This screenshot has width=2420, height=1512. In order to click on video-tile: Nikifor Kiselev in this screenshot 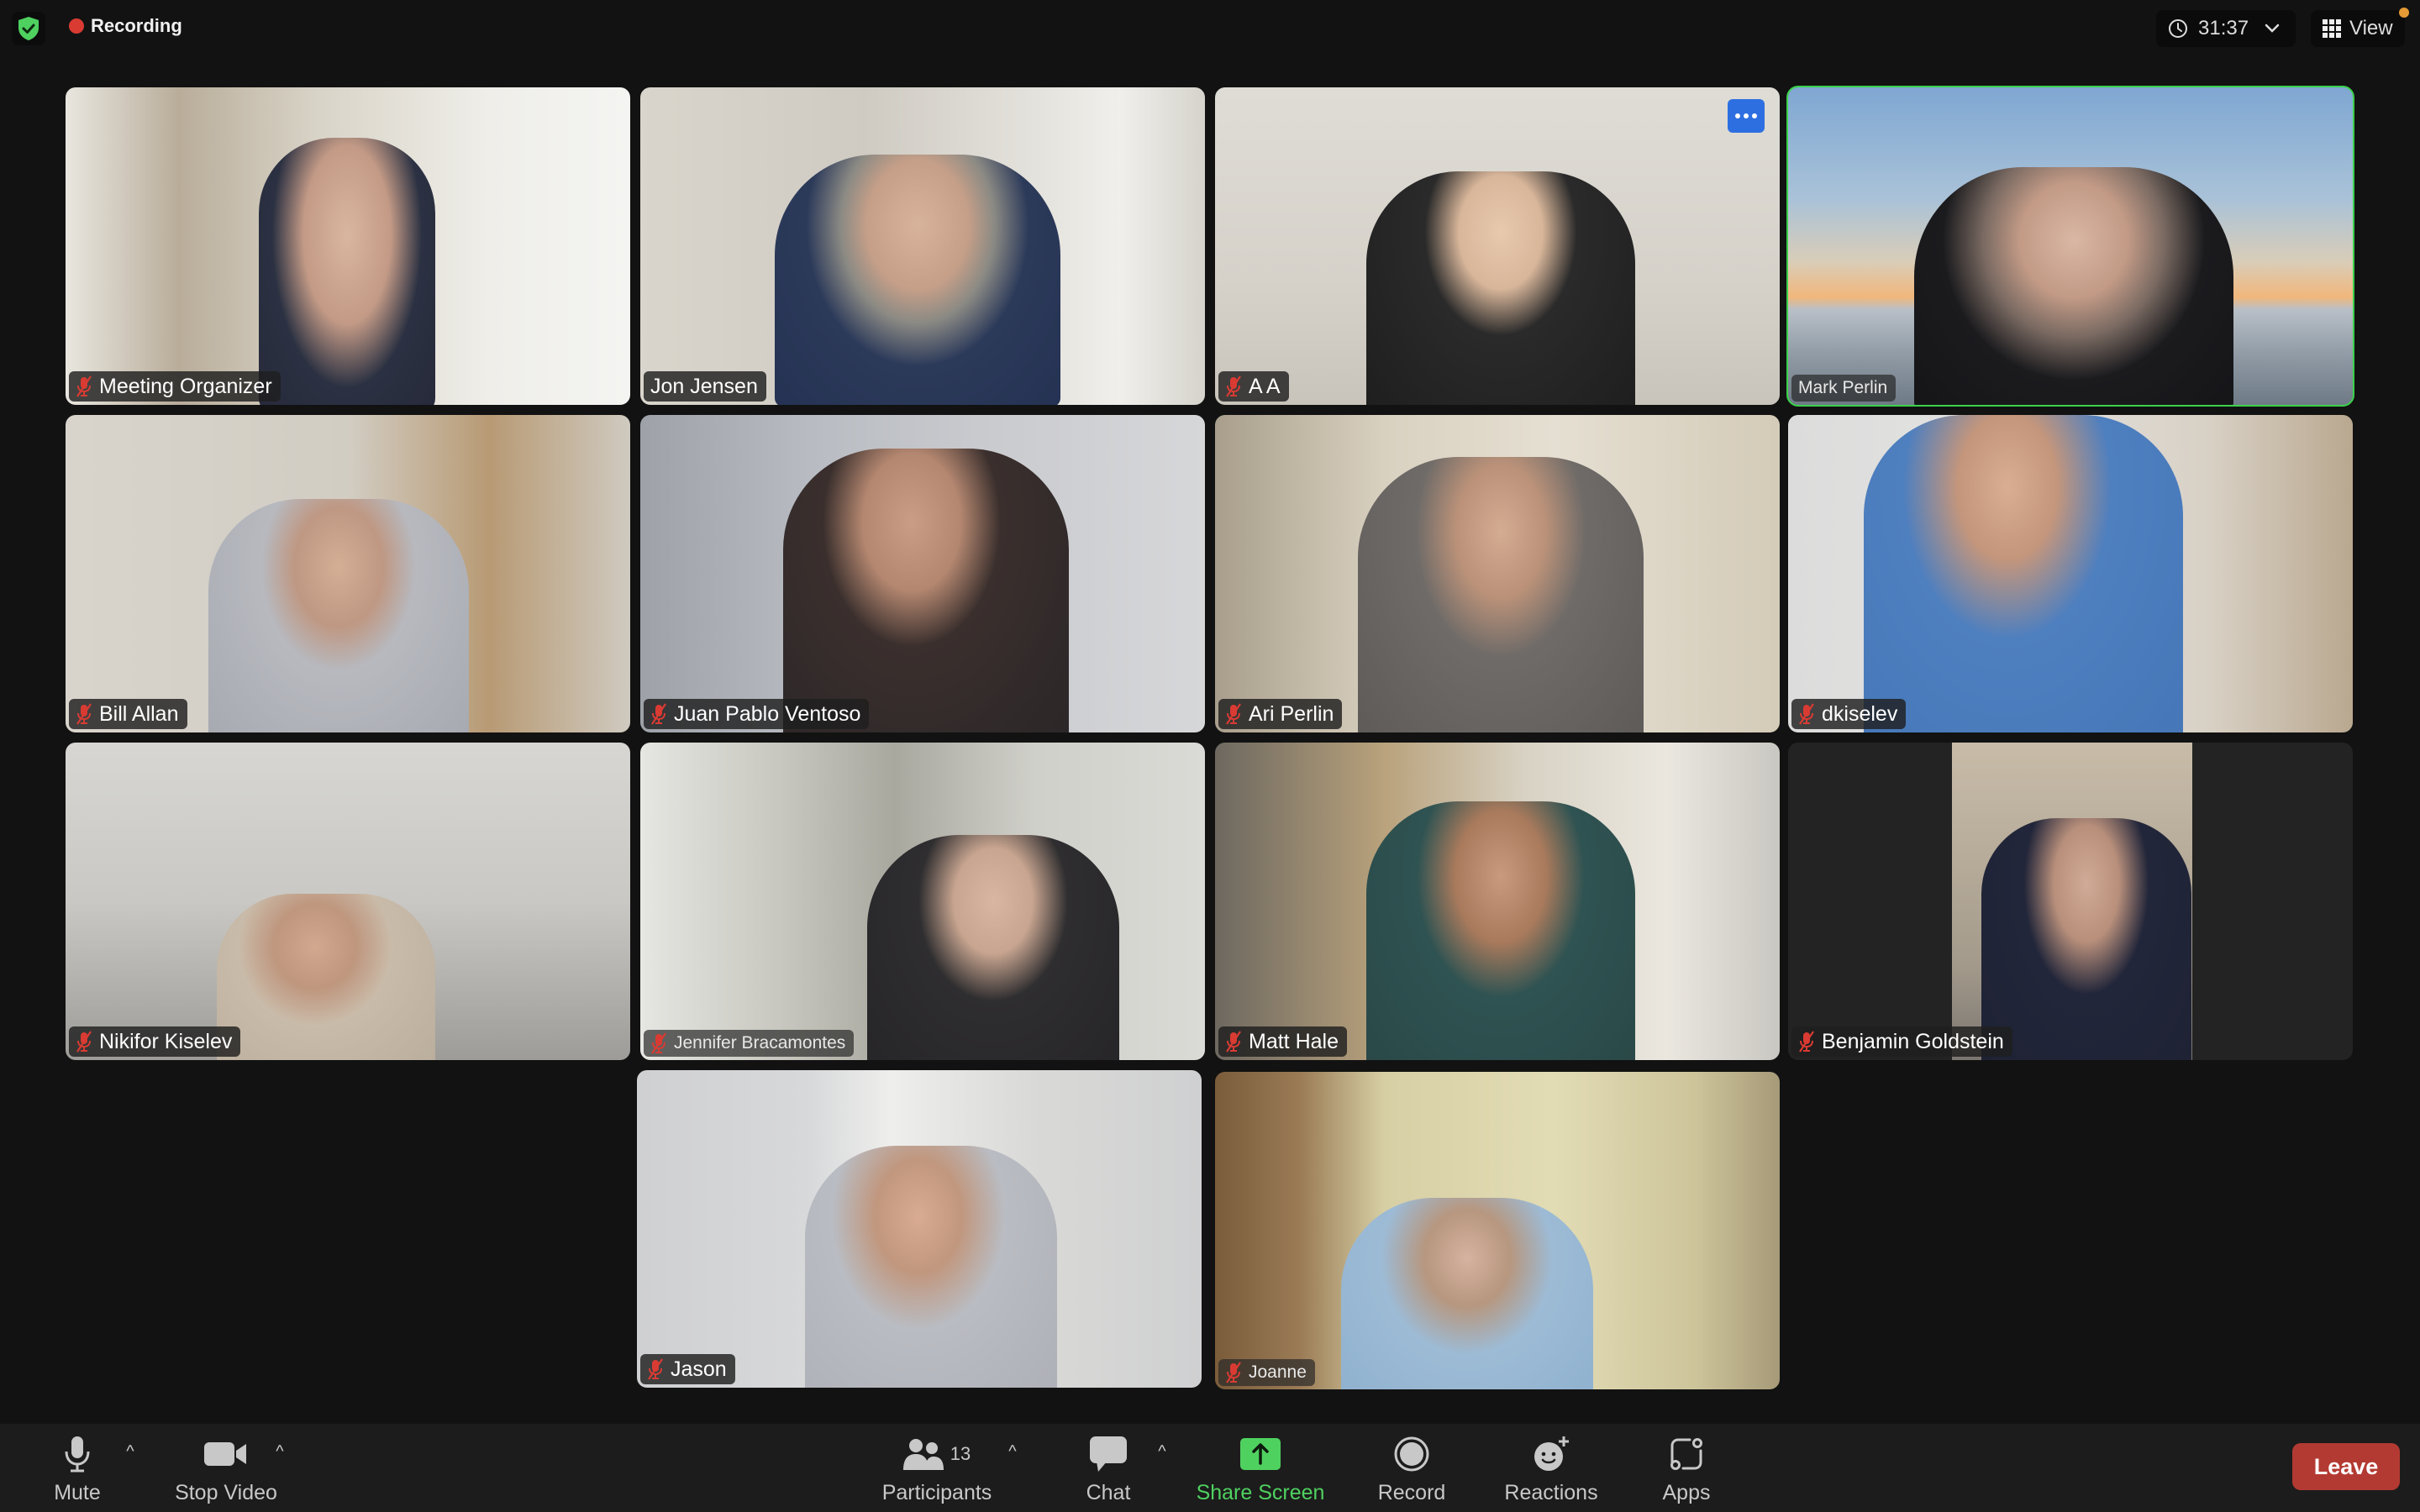, I will do `click(348, 901)`.